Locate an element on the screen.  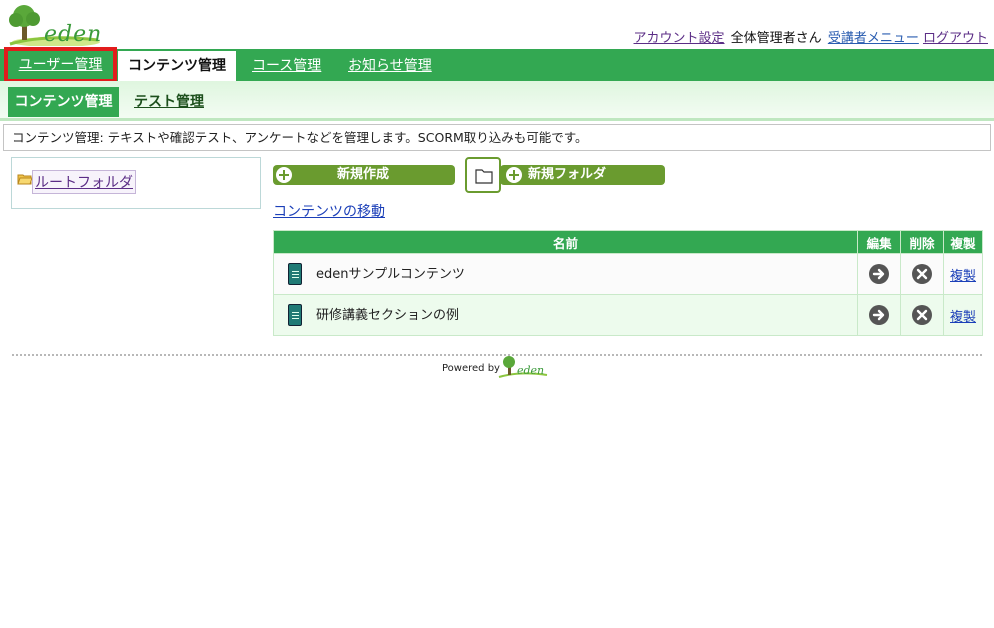
new-folder-button: 新規フォルダ is located at coordinates (582, 175).